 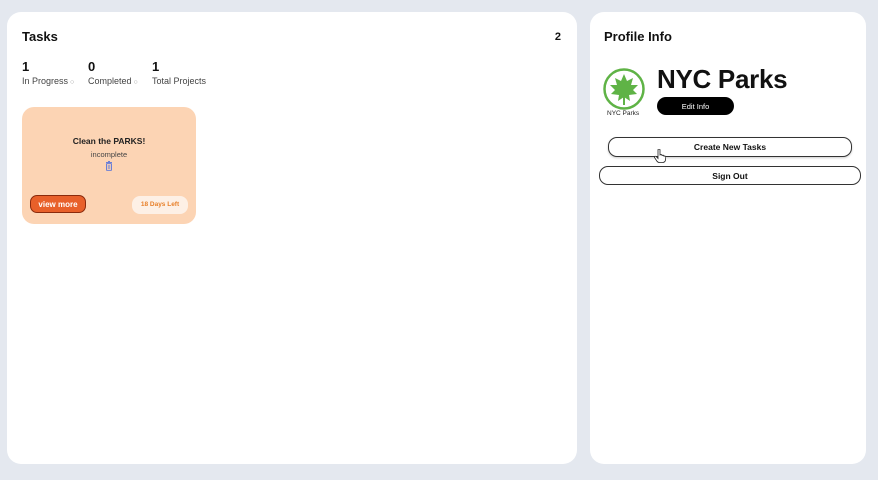 I want to click on view-more-button: view more, so click(x=58, y=204).